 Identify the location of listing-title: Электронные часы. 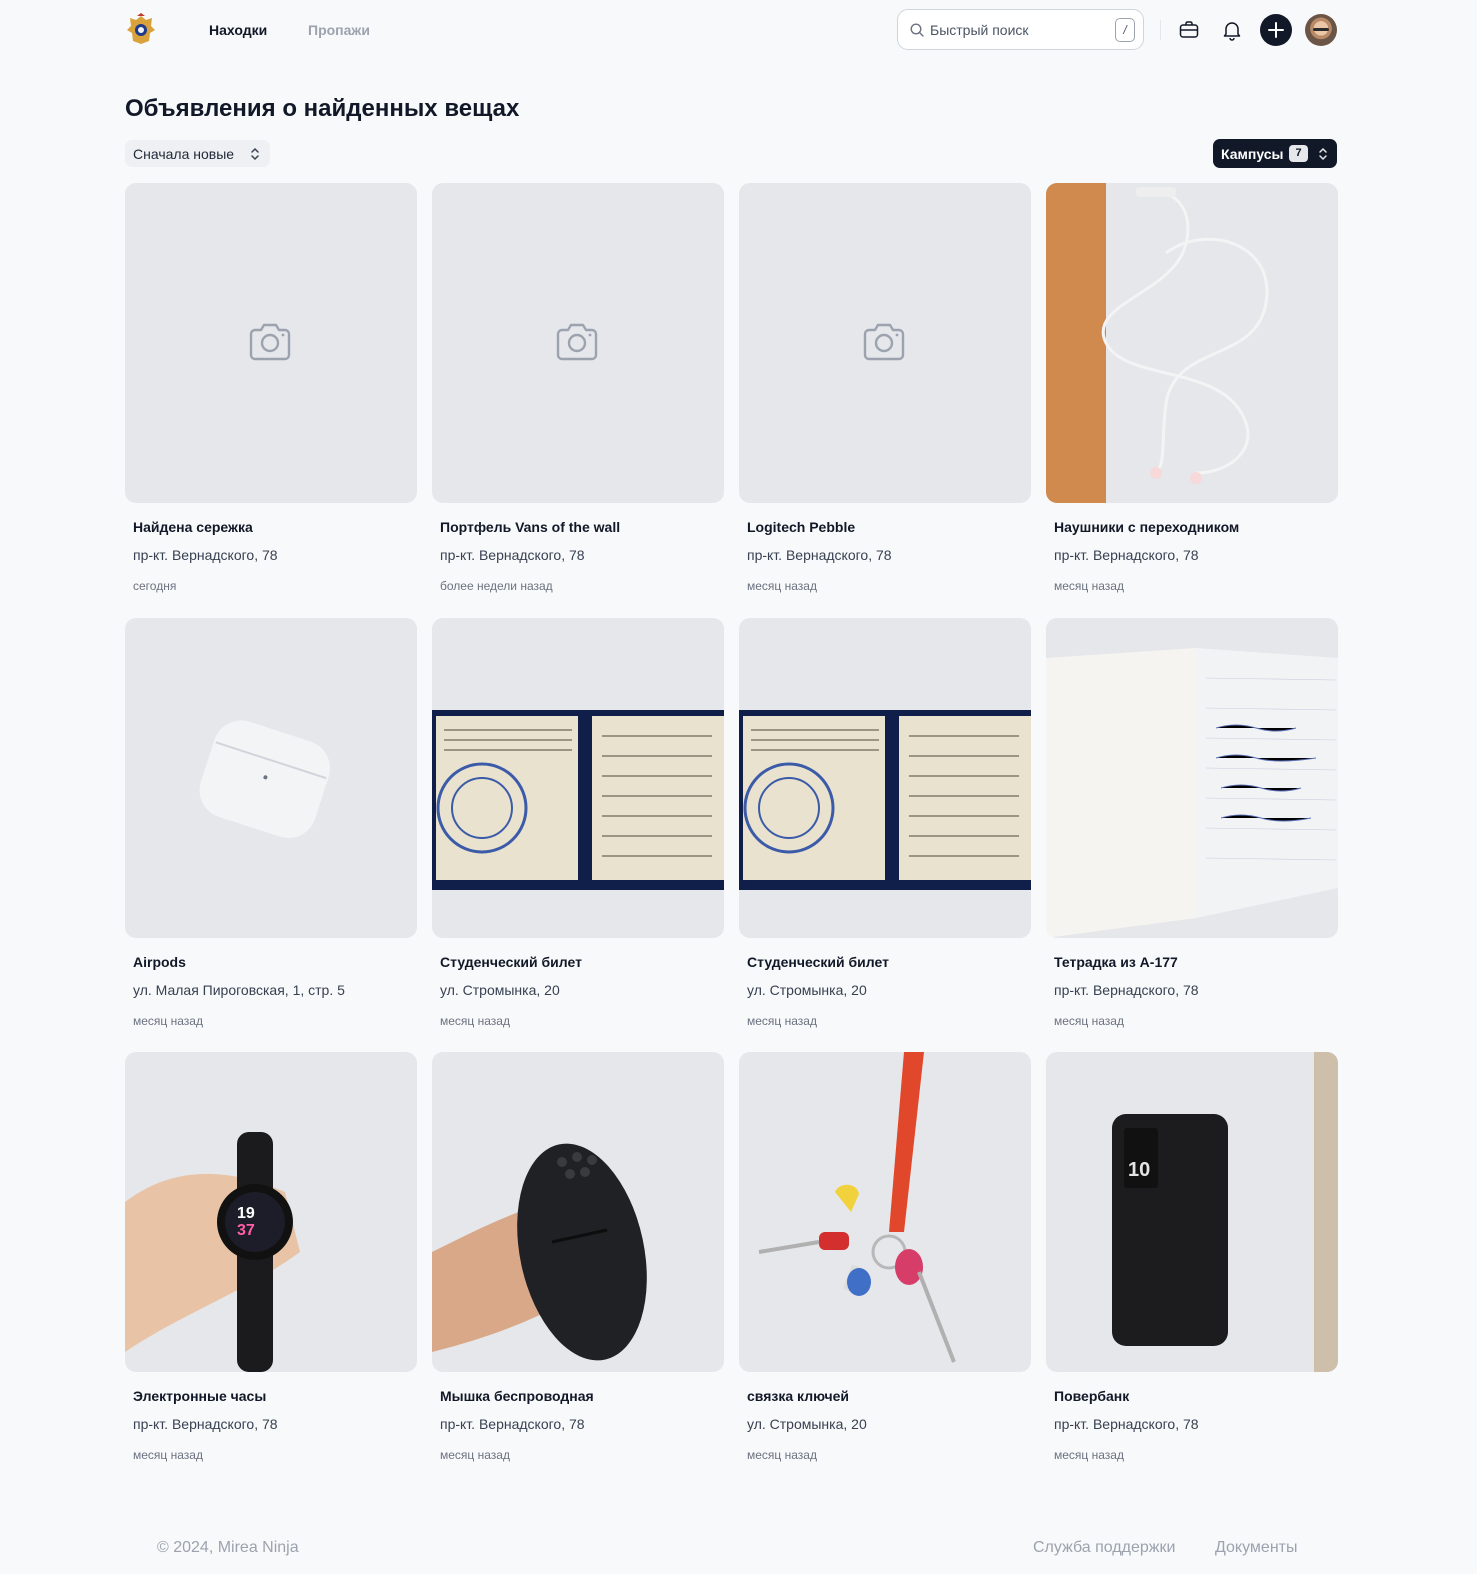
(200, 1396).